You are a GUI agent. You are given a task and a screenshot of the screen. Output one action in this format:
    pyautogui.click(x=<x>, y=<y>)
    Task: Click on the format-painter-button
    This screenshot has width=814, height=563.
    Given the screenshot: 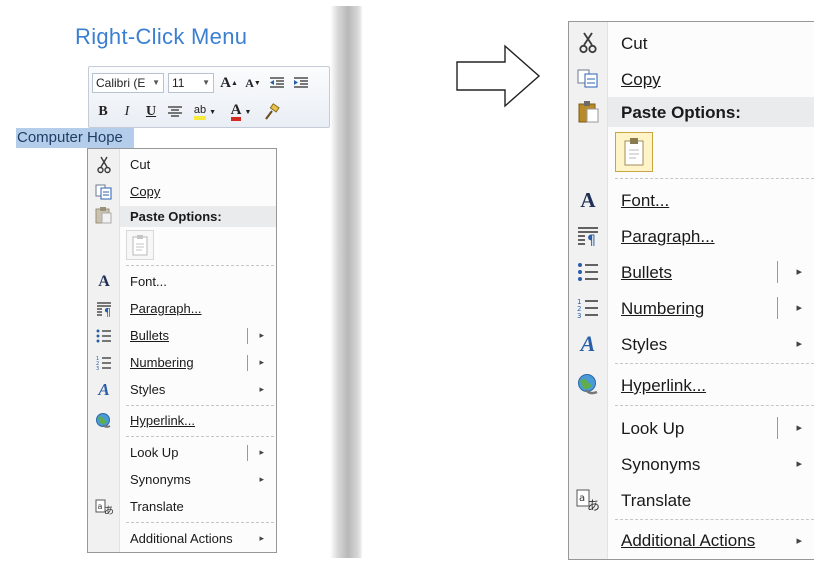 What is the action you would take?
    pyautogui.click(x=271, y=112)
    